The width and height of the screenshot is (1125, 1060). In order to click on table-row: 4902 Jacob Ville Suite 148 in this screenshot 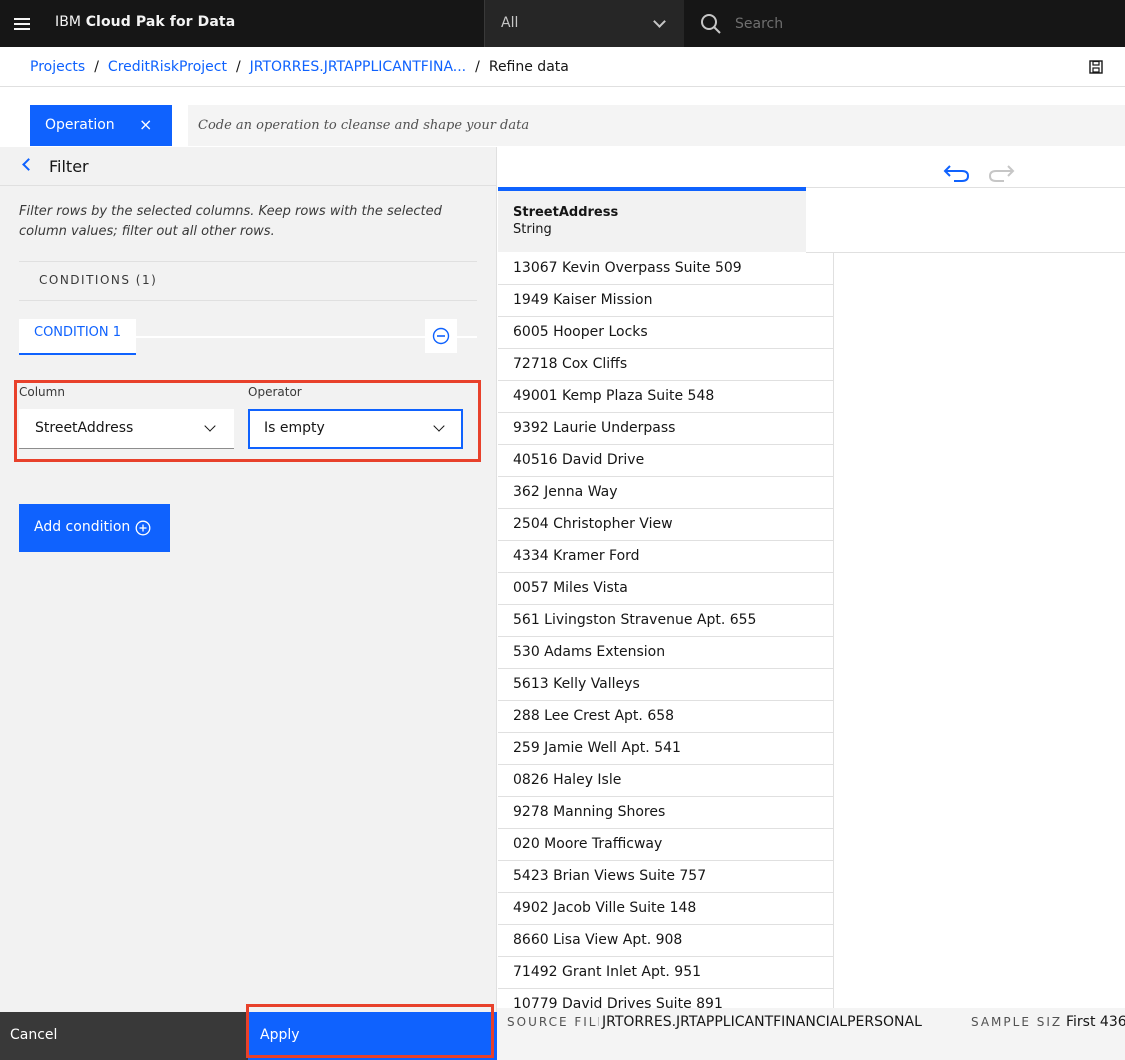, I will do `click(665, 909)`.